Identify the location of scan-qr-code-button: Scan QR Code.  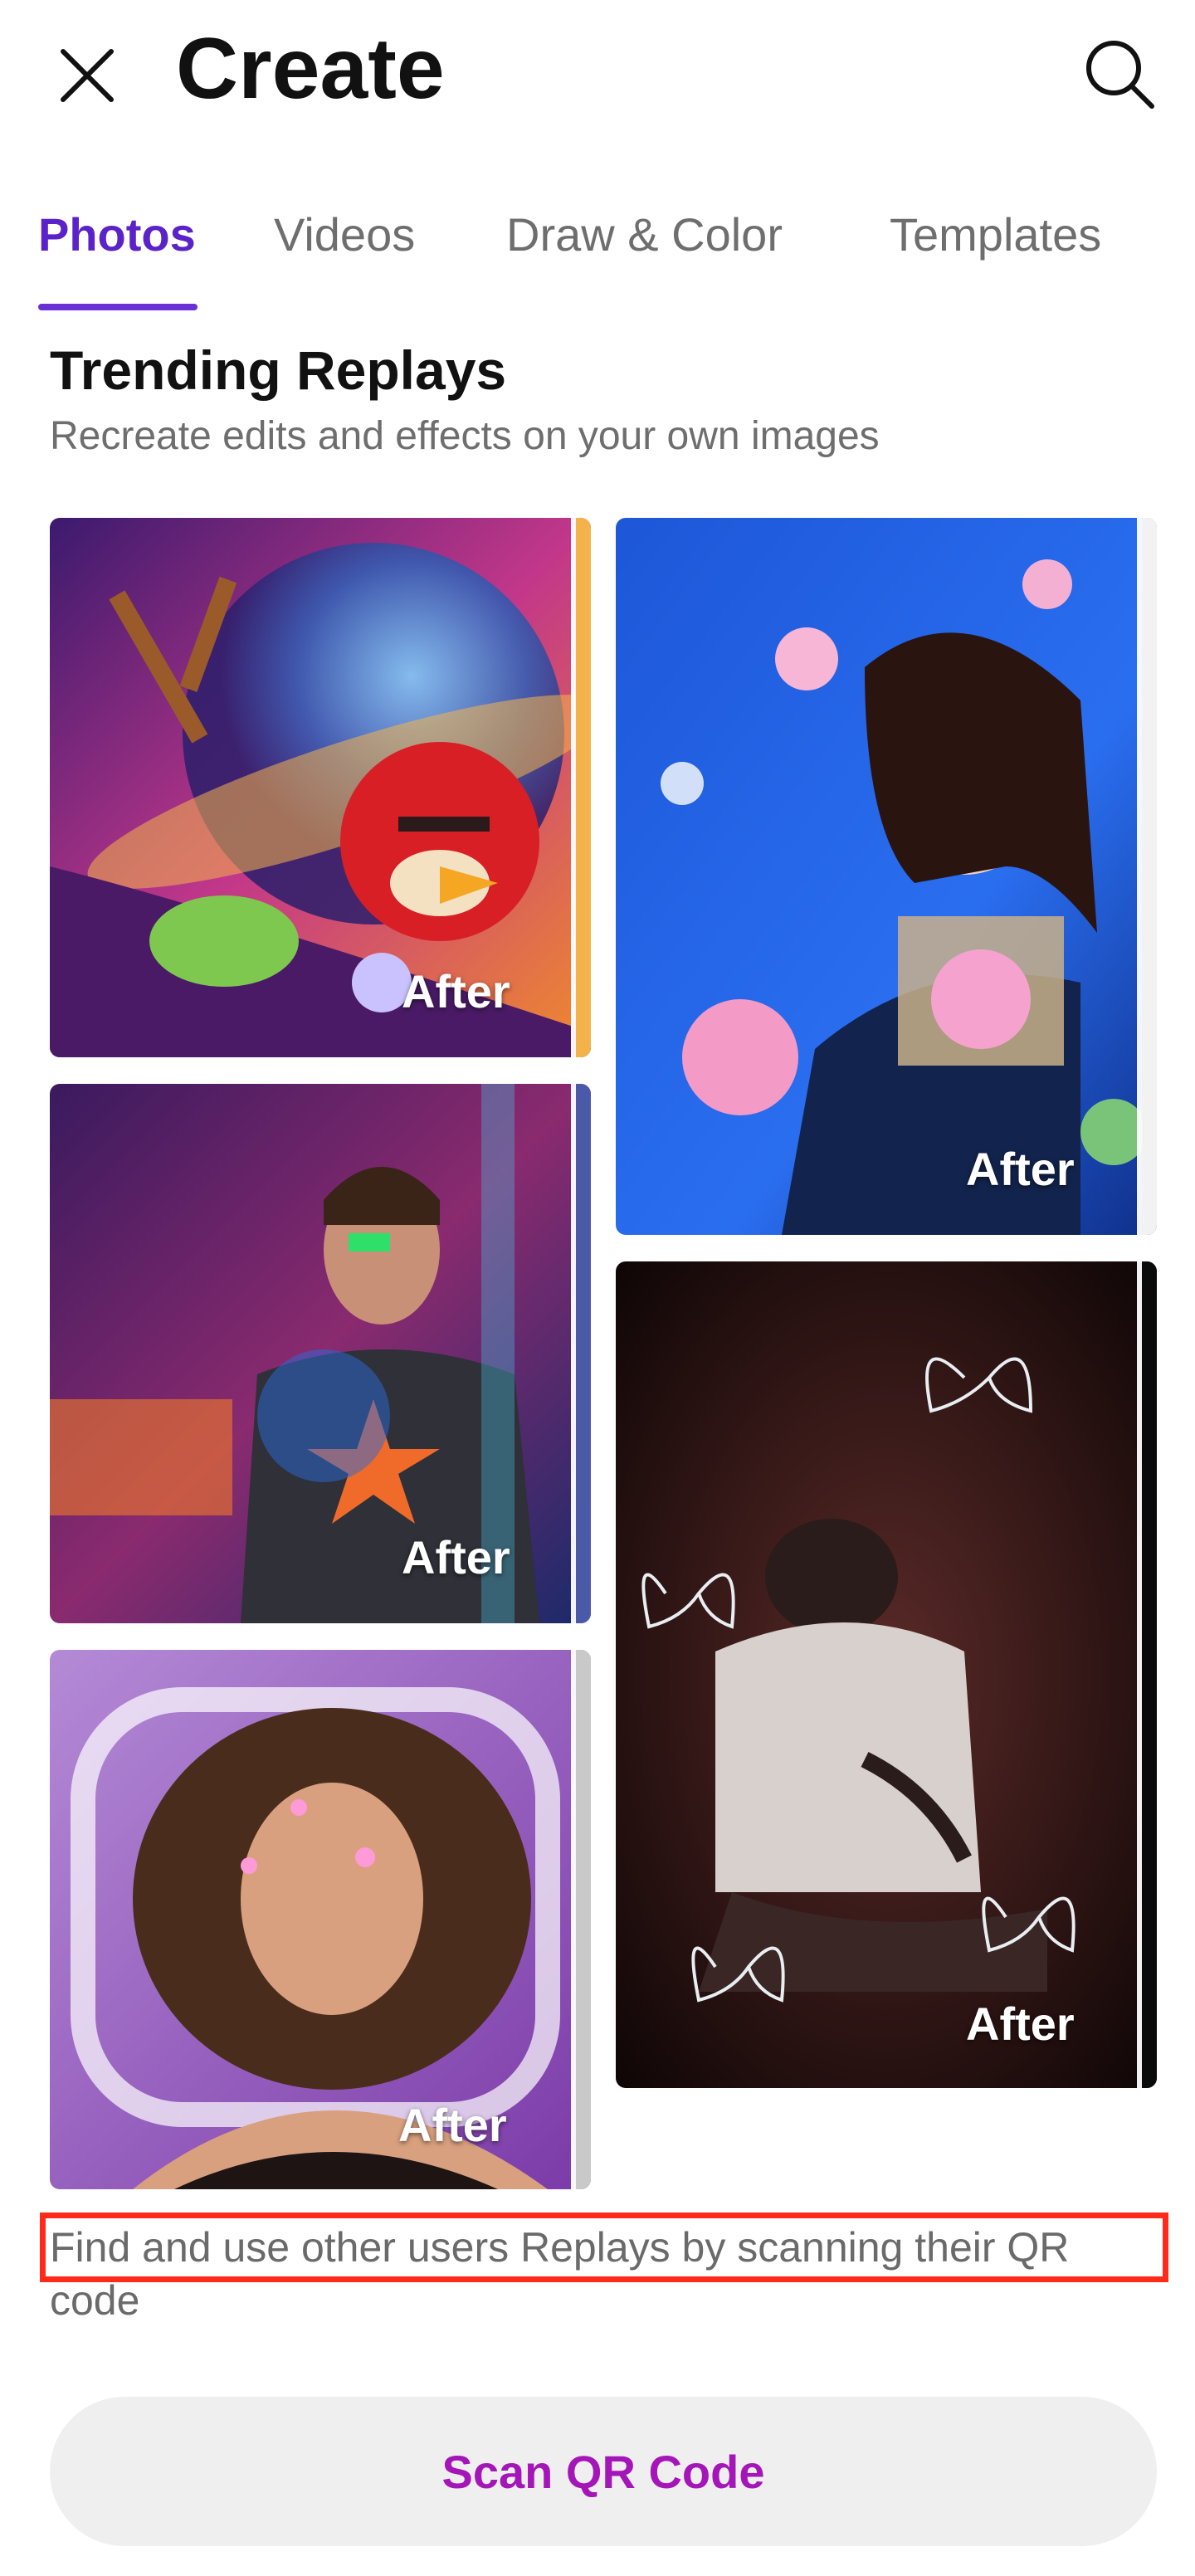
(604, 2472).